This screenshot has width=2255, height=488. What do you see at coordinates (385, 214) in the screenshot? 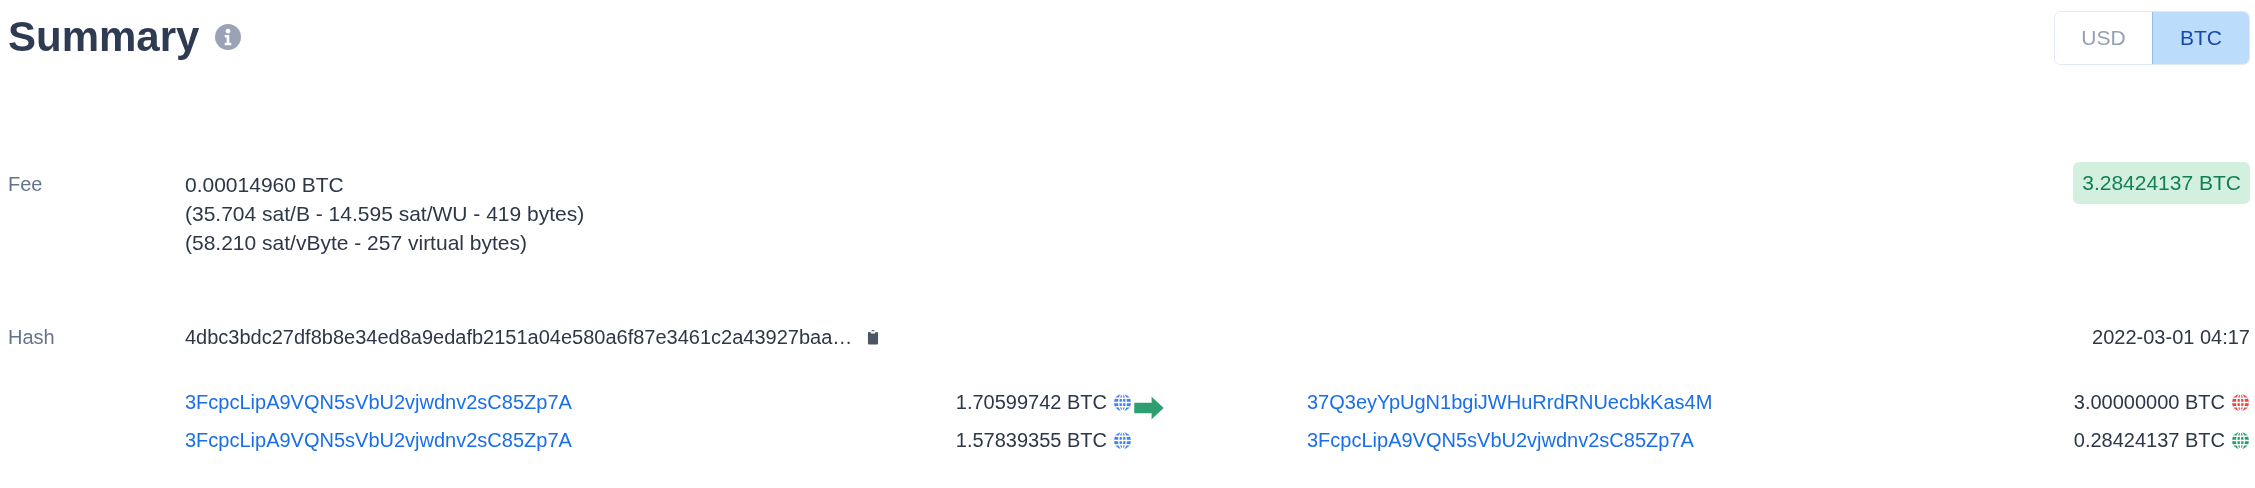
I see `fee-text: (35.704 sat/B - 14.595 sat/WU - 419 bytes)` at bounding box center [385, 214].